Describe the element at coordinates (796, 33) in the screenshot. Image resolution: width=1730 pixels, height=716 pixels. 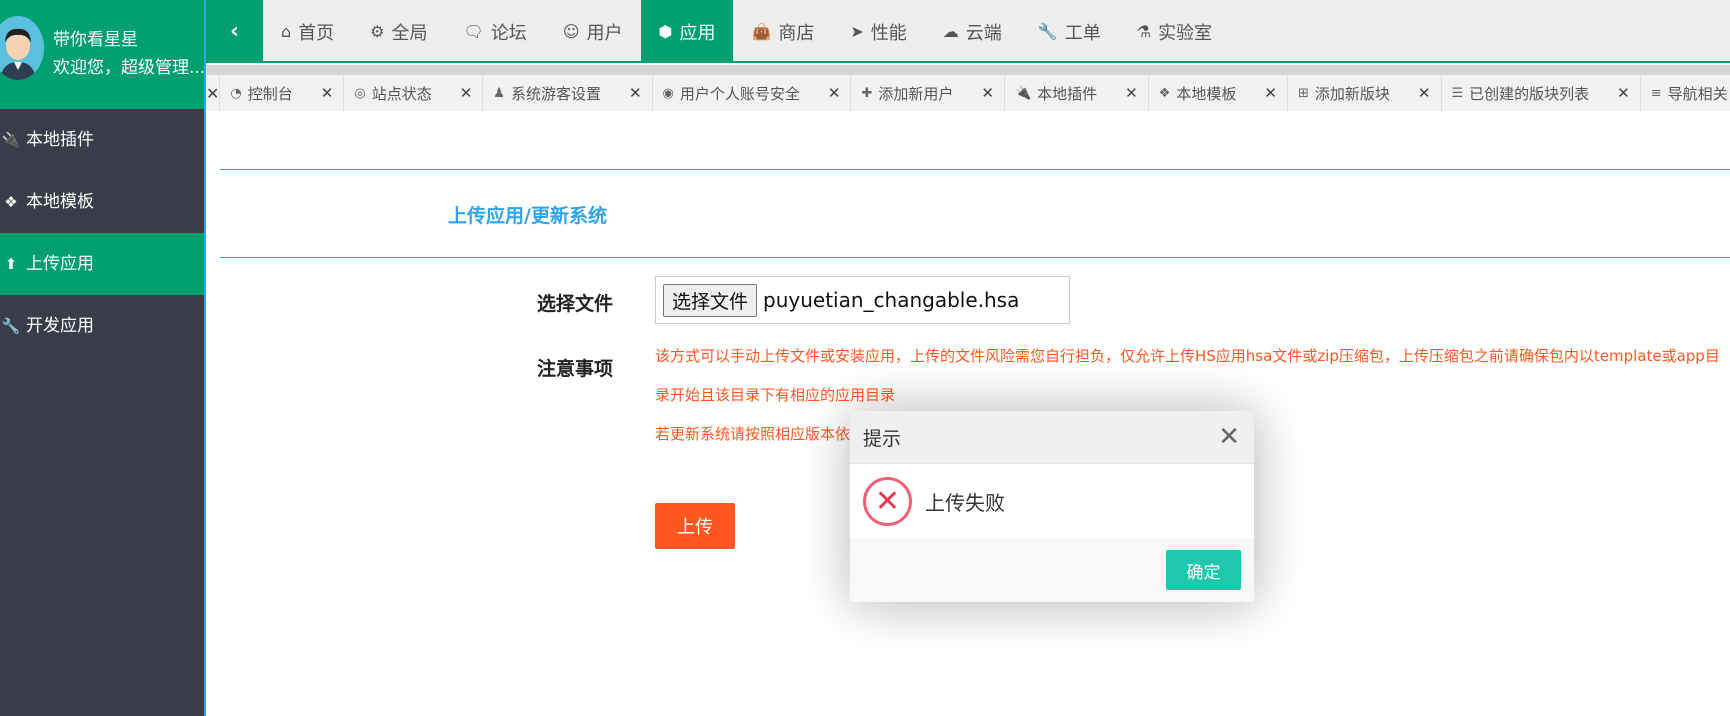
I see `nav-label: 商店` at that location.